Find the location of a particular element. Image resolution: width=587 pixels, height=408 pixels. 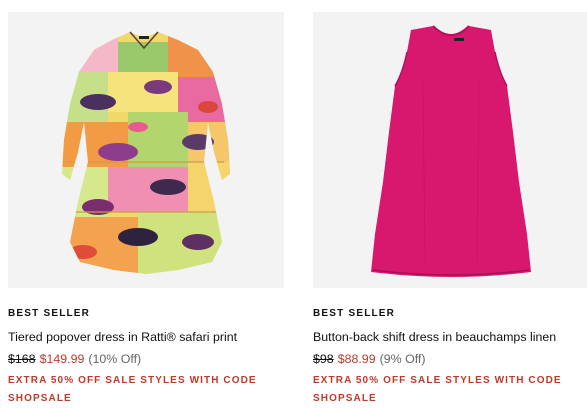

percent-off: (10% Off) is located at coordinates (115, 359).